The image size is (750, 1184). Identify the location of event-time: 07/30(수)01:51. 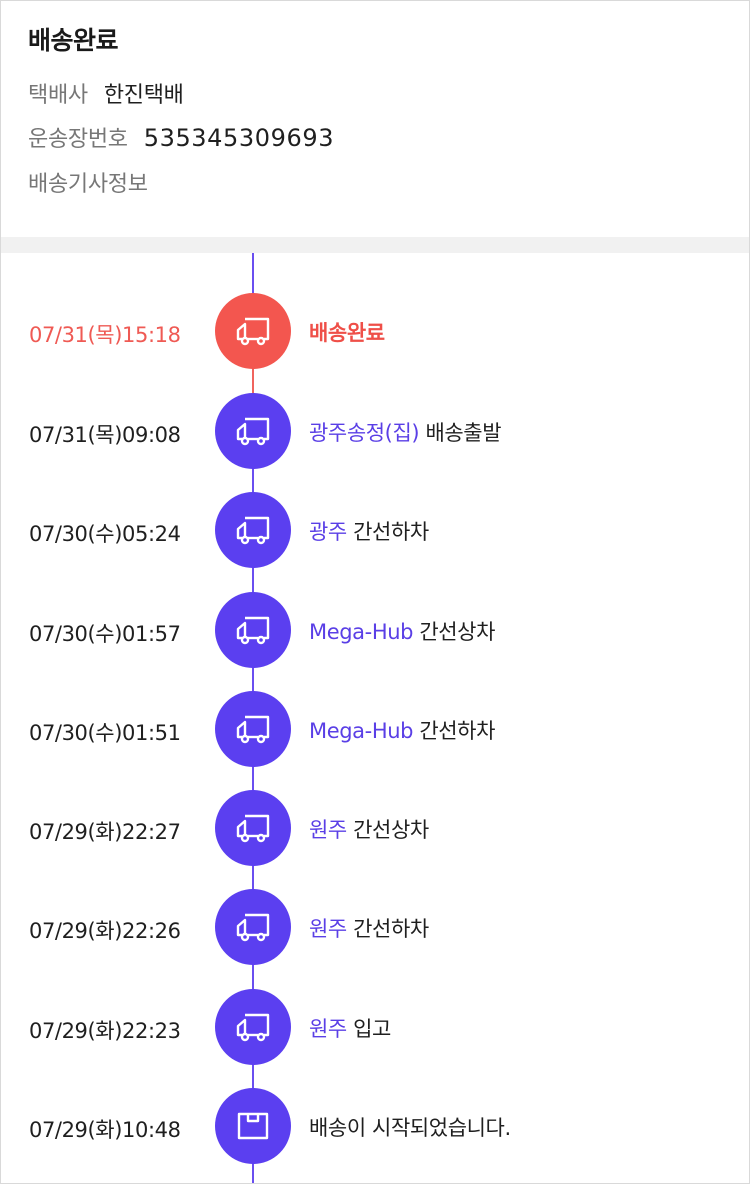
(105, 733).